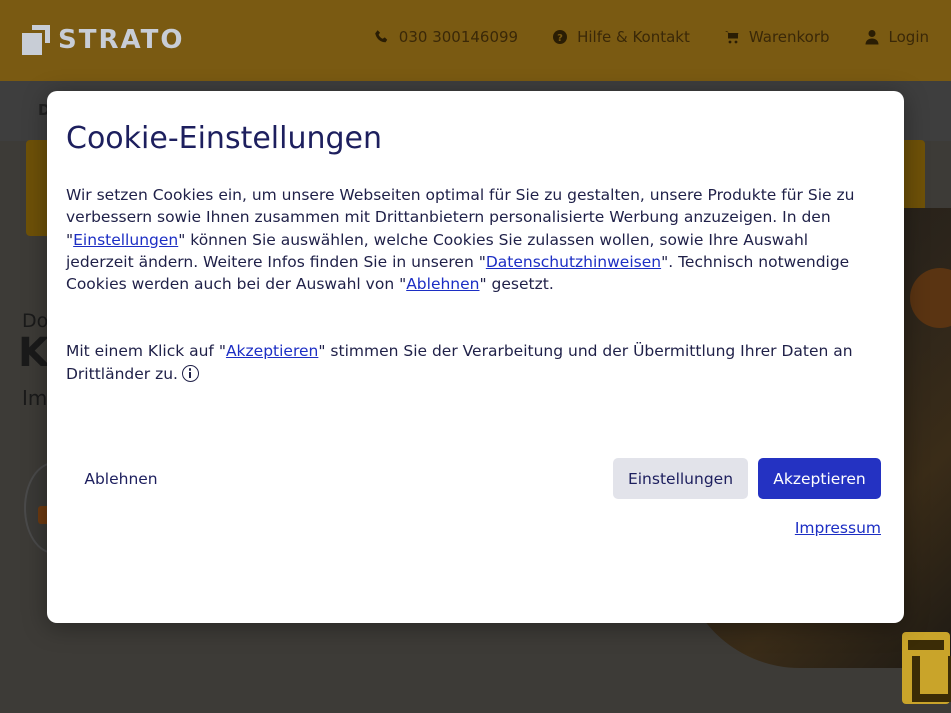 Image resolution: width=951 pixels, height=713 pixels. What do you see at coordinates (872, 37) in the screenshot?
I see `user-icon` at bounding box center [872, 37].